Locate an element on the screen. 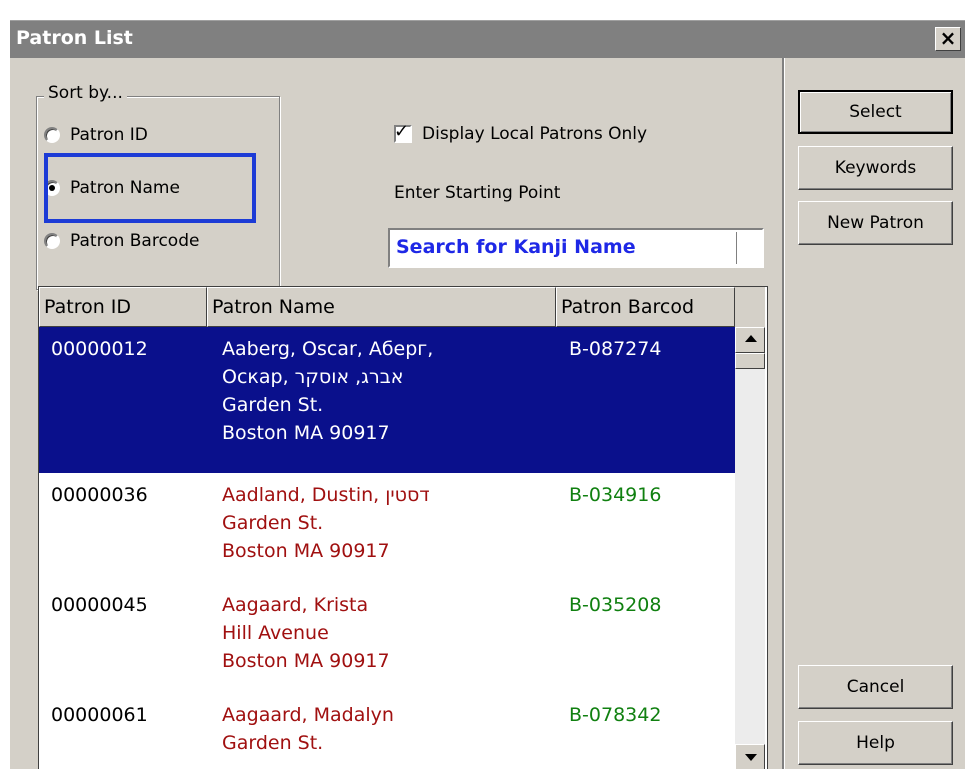 Image resolution: width=965 pixels, height=769 pixels. patron-id-cell: 00000061 is located at coordinates (99, 715).